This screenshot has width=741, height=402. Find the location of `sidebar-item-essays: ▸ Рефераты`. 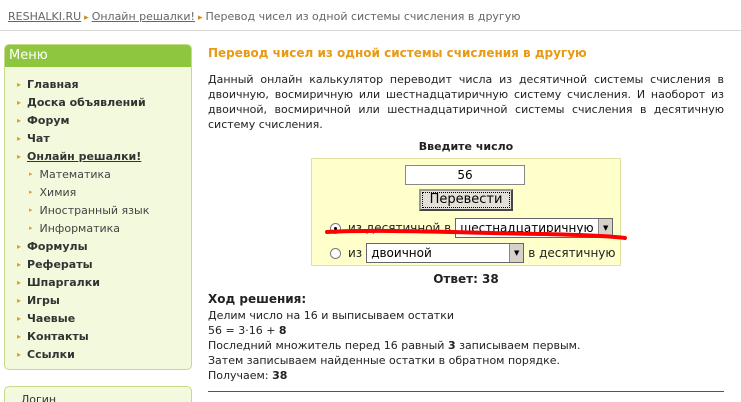

sidebar-item-essays: ▸ Рефераты is located at coordinates (98, 264).